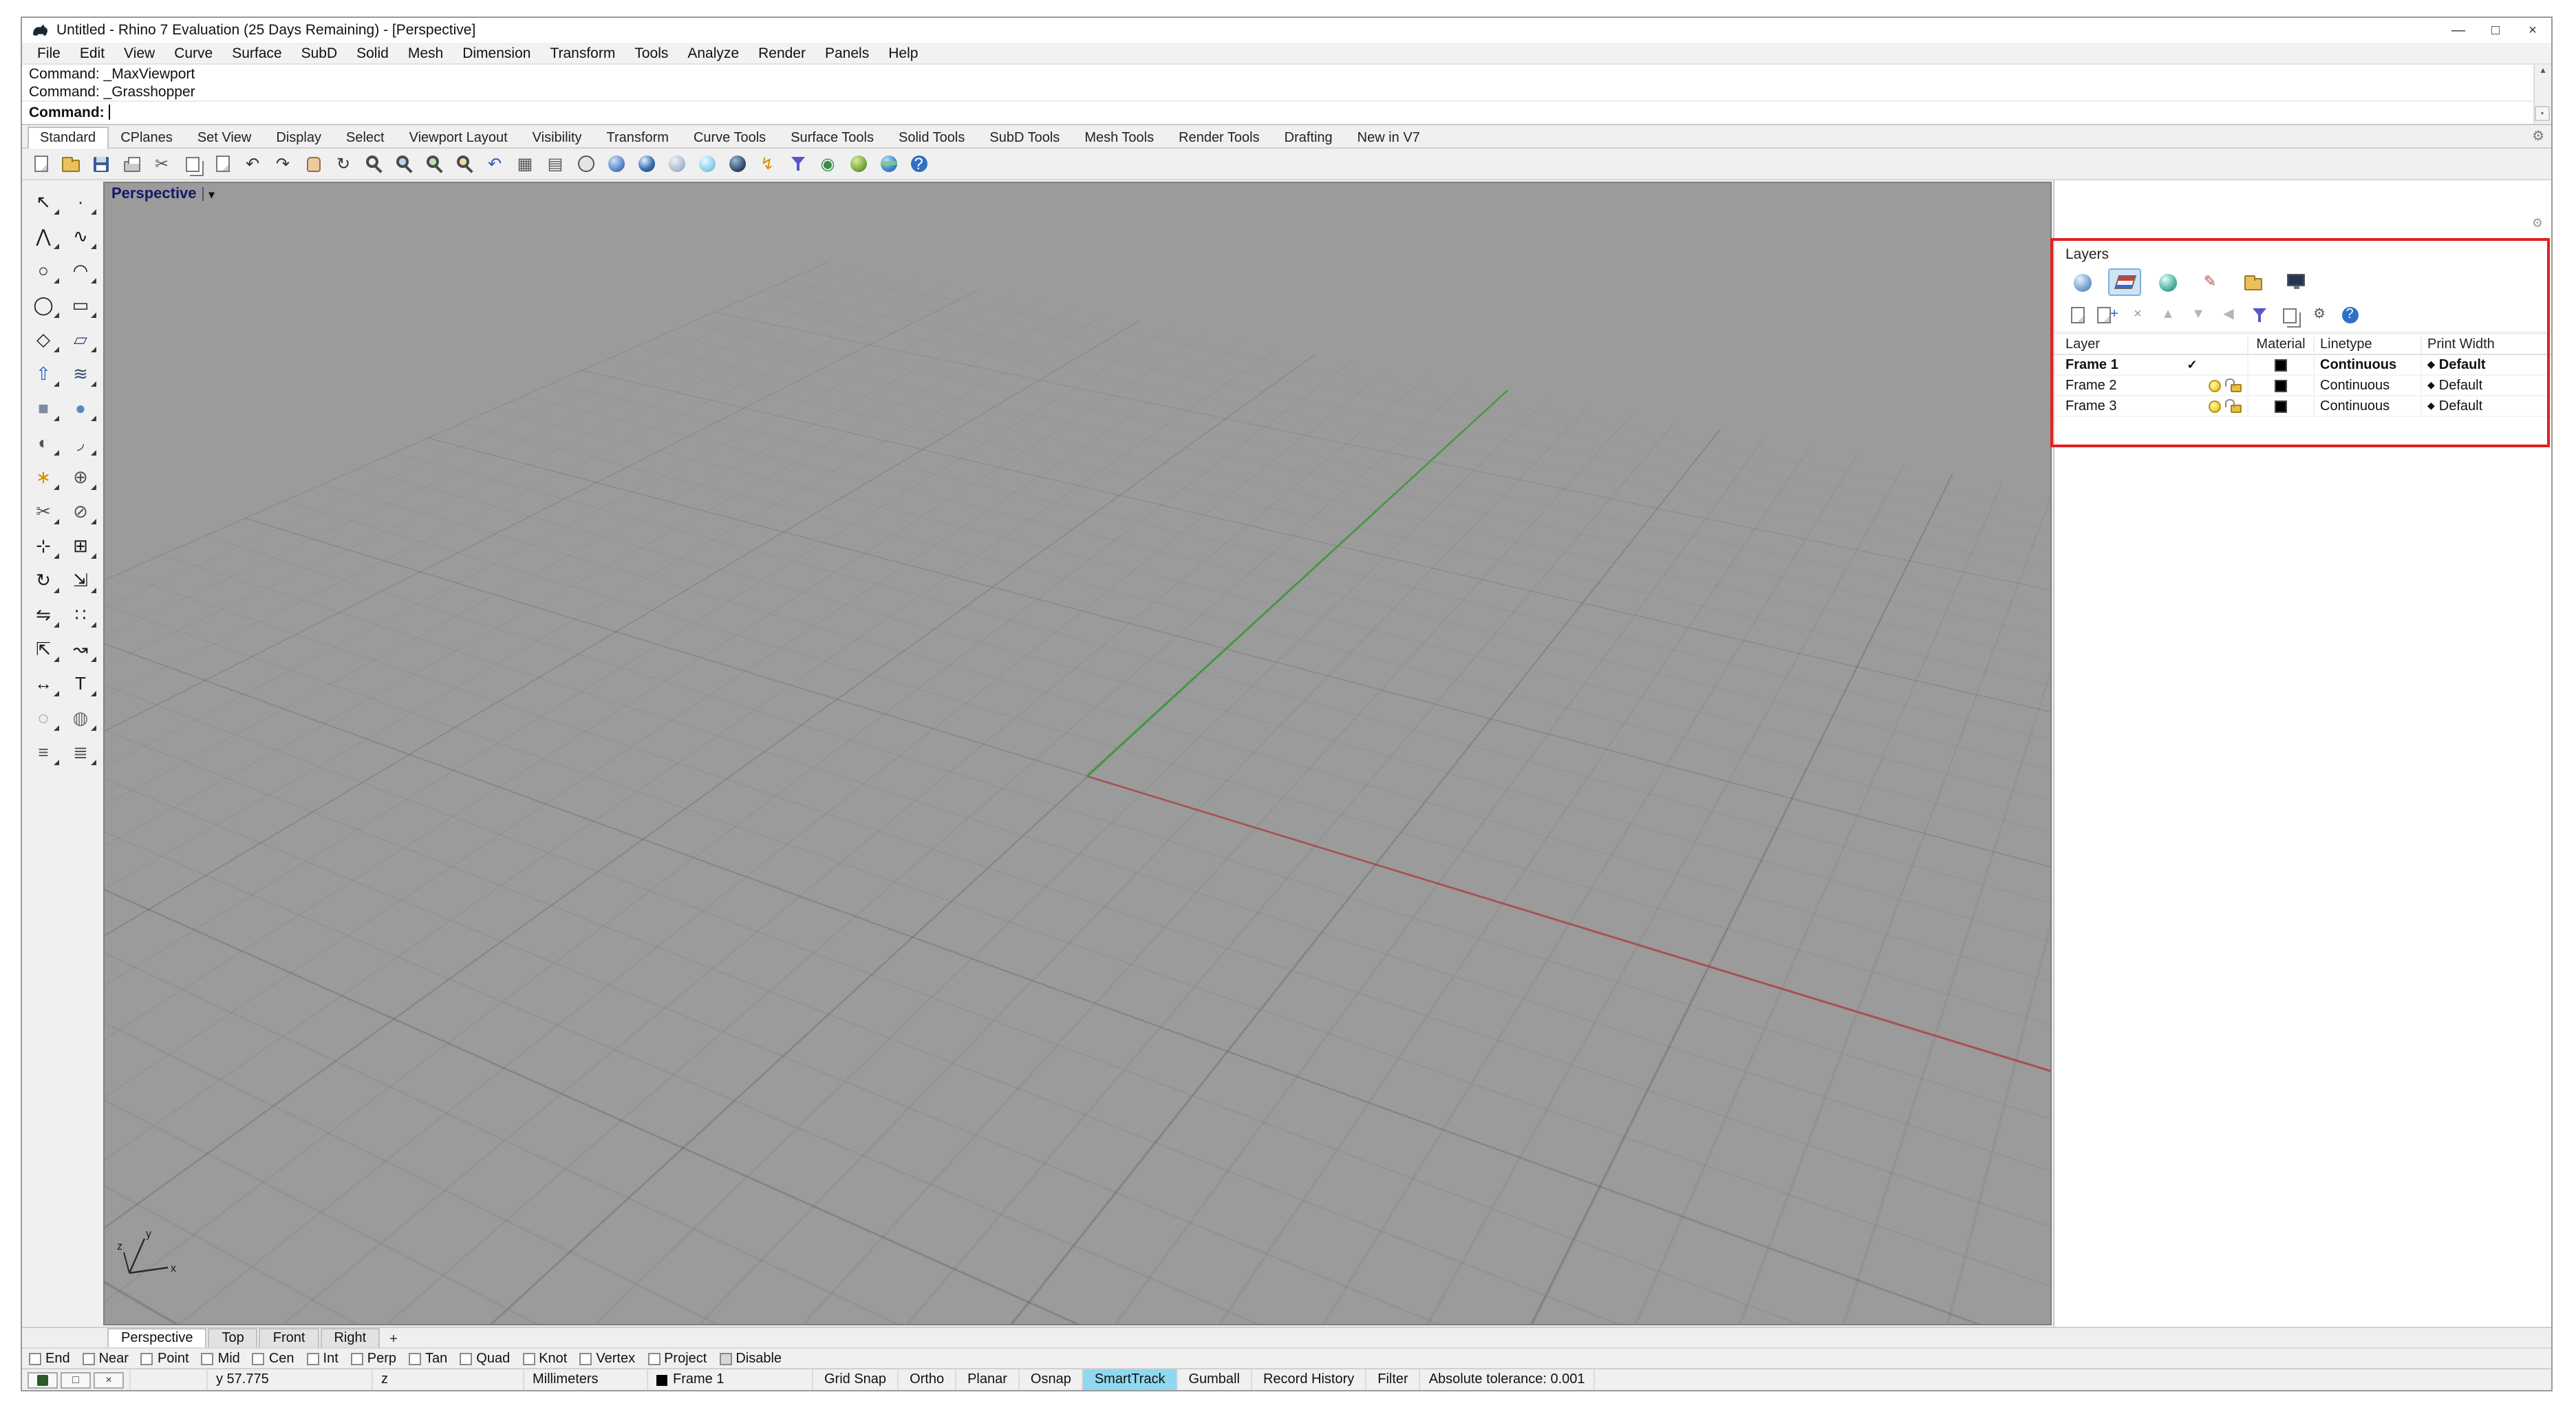  Describe the element at coordinates (365, 138) in the screenshot. I see `toolbar-tab: Select` at that location.